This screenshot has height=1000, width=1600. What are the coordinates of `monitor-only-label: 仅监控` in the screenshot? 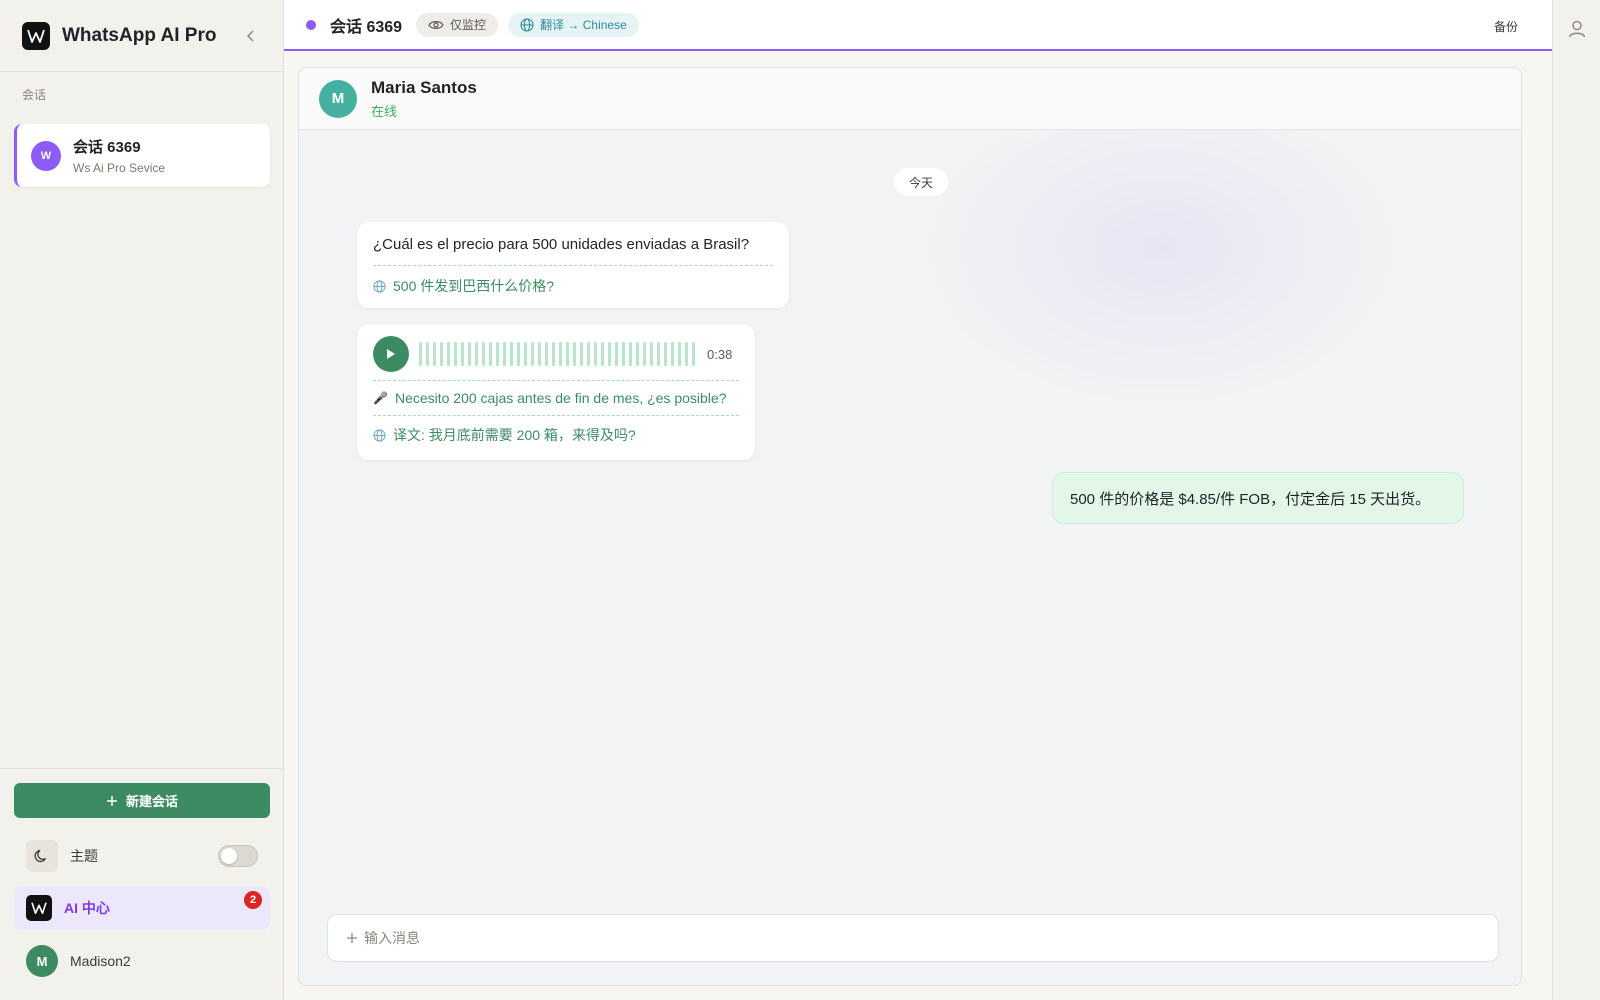 It's located at (468, 25).